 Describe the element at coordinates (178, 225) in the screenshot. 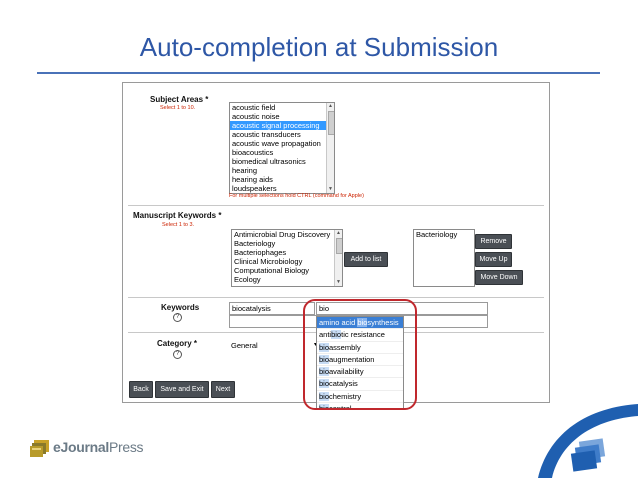

I see `manuscript-keywords-hint: Select 1 to 3.` at that location.